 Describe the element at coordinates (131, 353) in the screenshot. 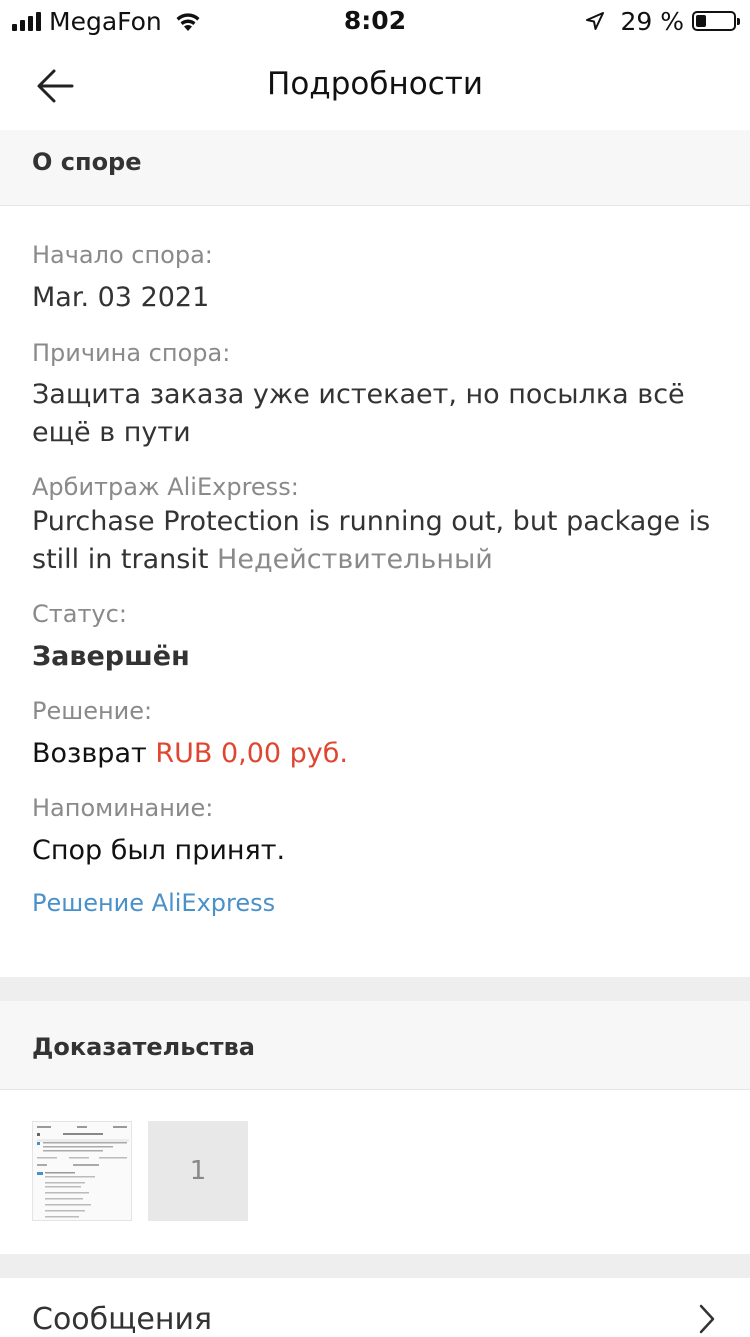

I see `dispute-reason-label: Причина спора:` at that location.